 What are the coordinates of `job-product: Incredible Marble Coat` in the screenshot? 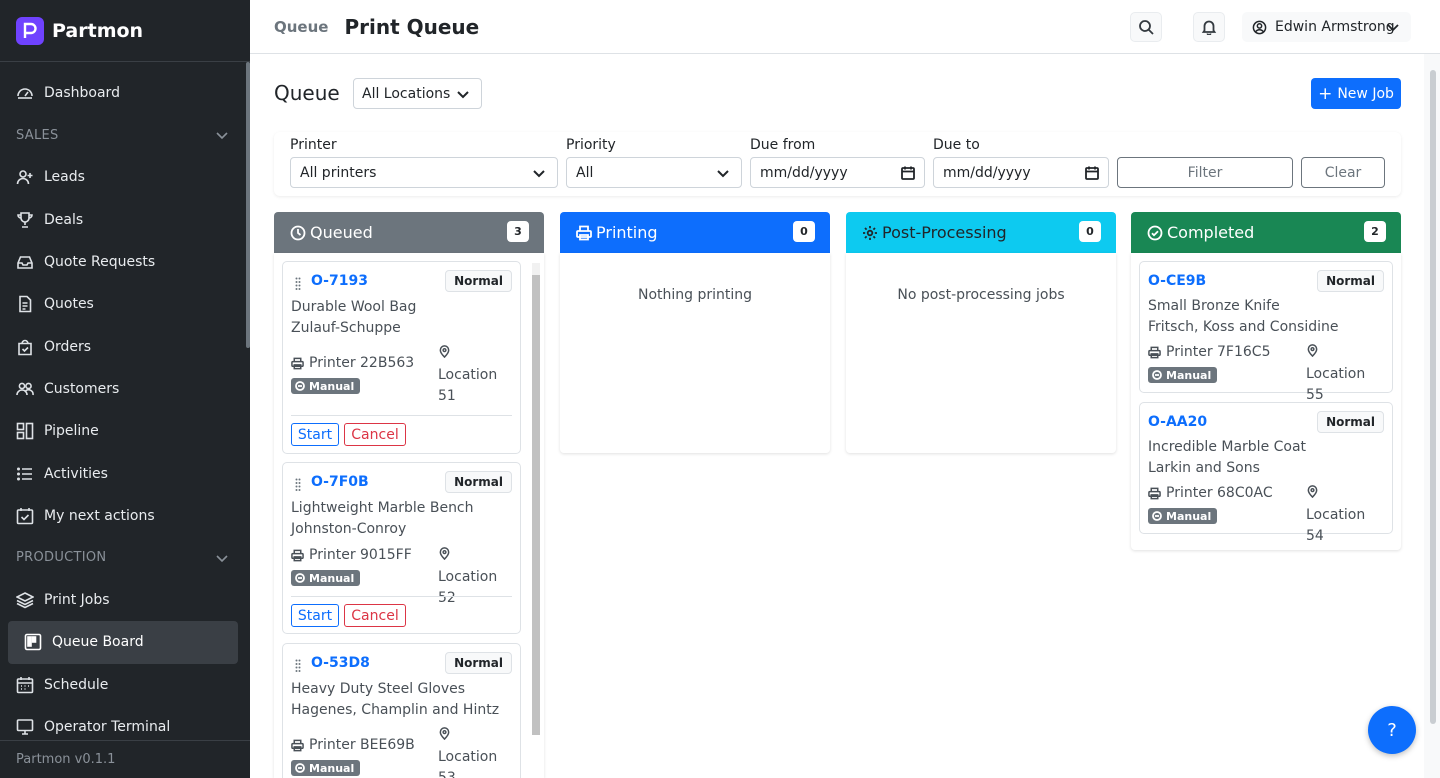 It's located at (1227, 447).